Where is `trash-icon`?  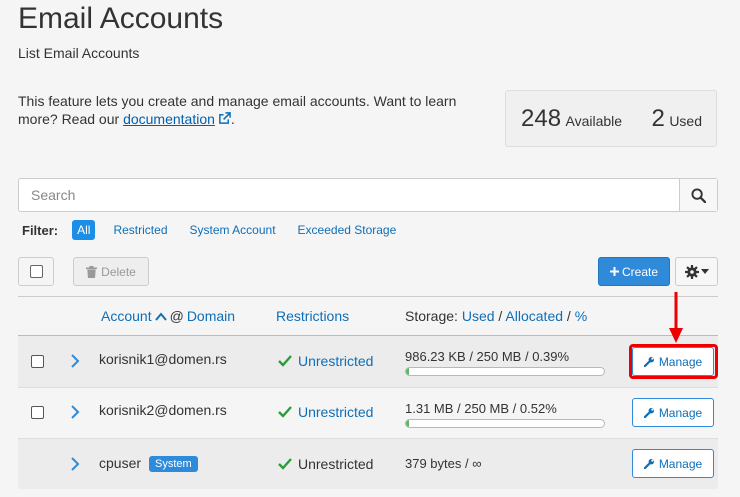 trash-icon is located at coordinates (92, 271).